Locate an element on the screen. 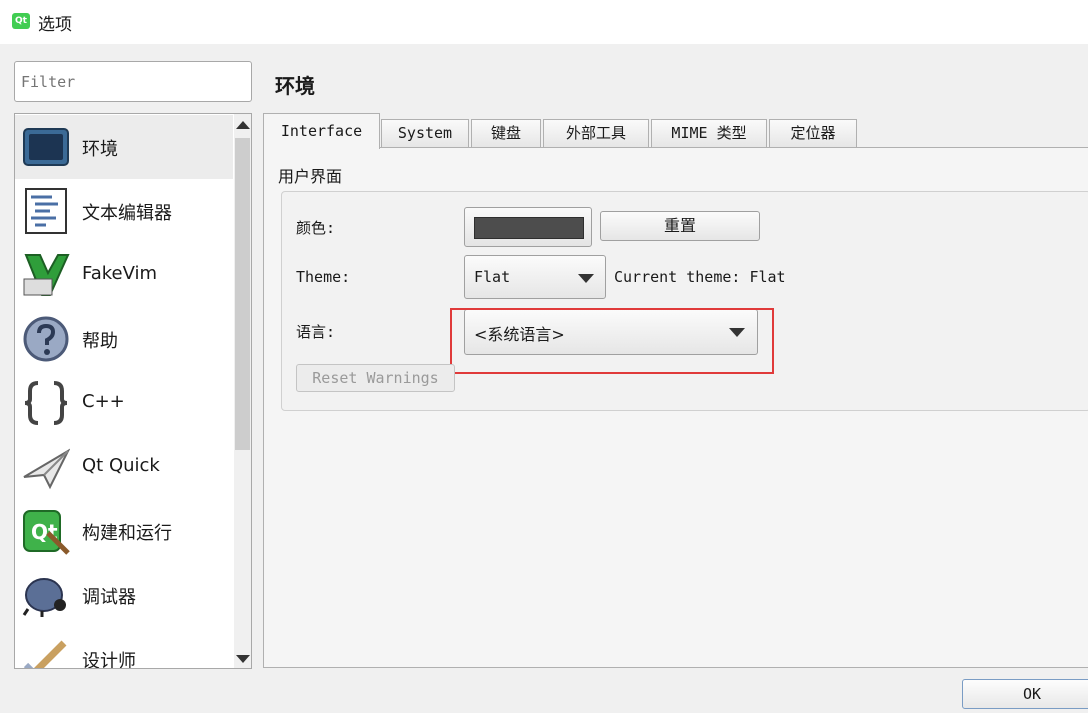 The width and height of the screenshot is (1088, 713). ok-button: OK is located at coordinates (1025, 694).